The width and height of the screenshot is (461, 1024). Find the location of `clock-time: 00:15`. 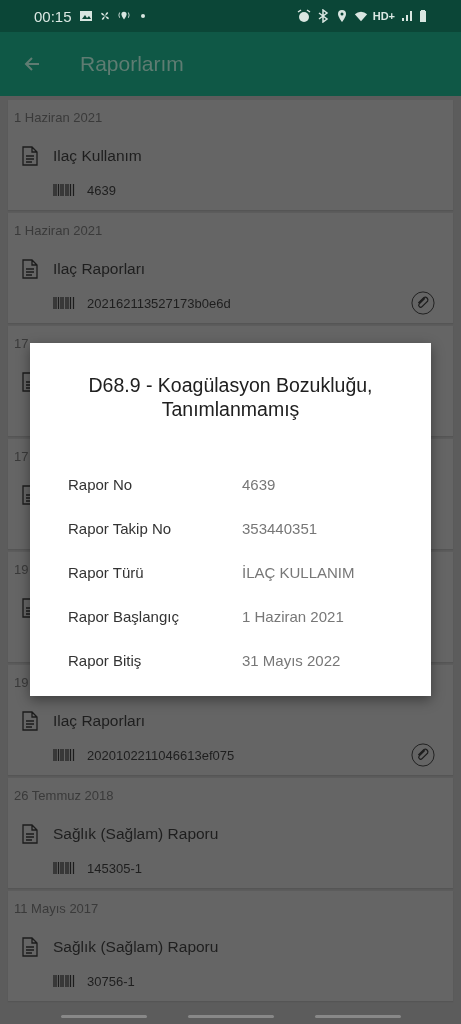

clock-time: 00:15 is located at coordinates (53, 16).